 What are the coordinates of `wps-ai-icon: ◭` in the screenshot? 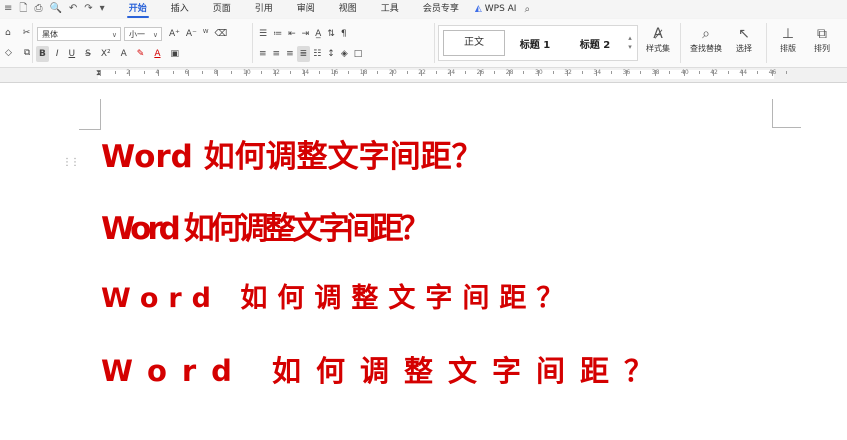 It's located at (478, 9).